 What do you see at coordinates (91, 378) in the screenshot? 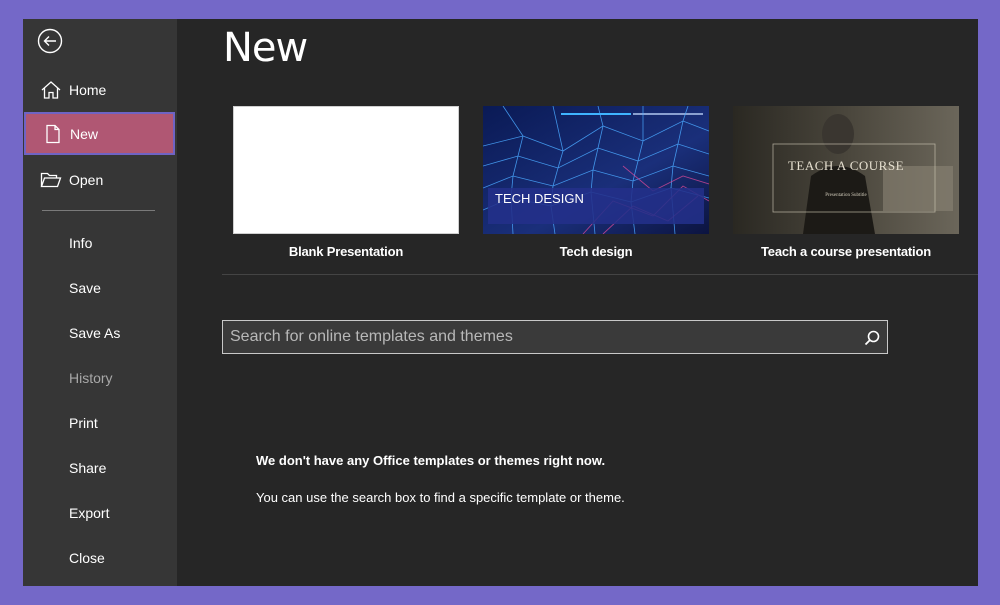
I see `nav-history: History` at bounding box center [91, 378].